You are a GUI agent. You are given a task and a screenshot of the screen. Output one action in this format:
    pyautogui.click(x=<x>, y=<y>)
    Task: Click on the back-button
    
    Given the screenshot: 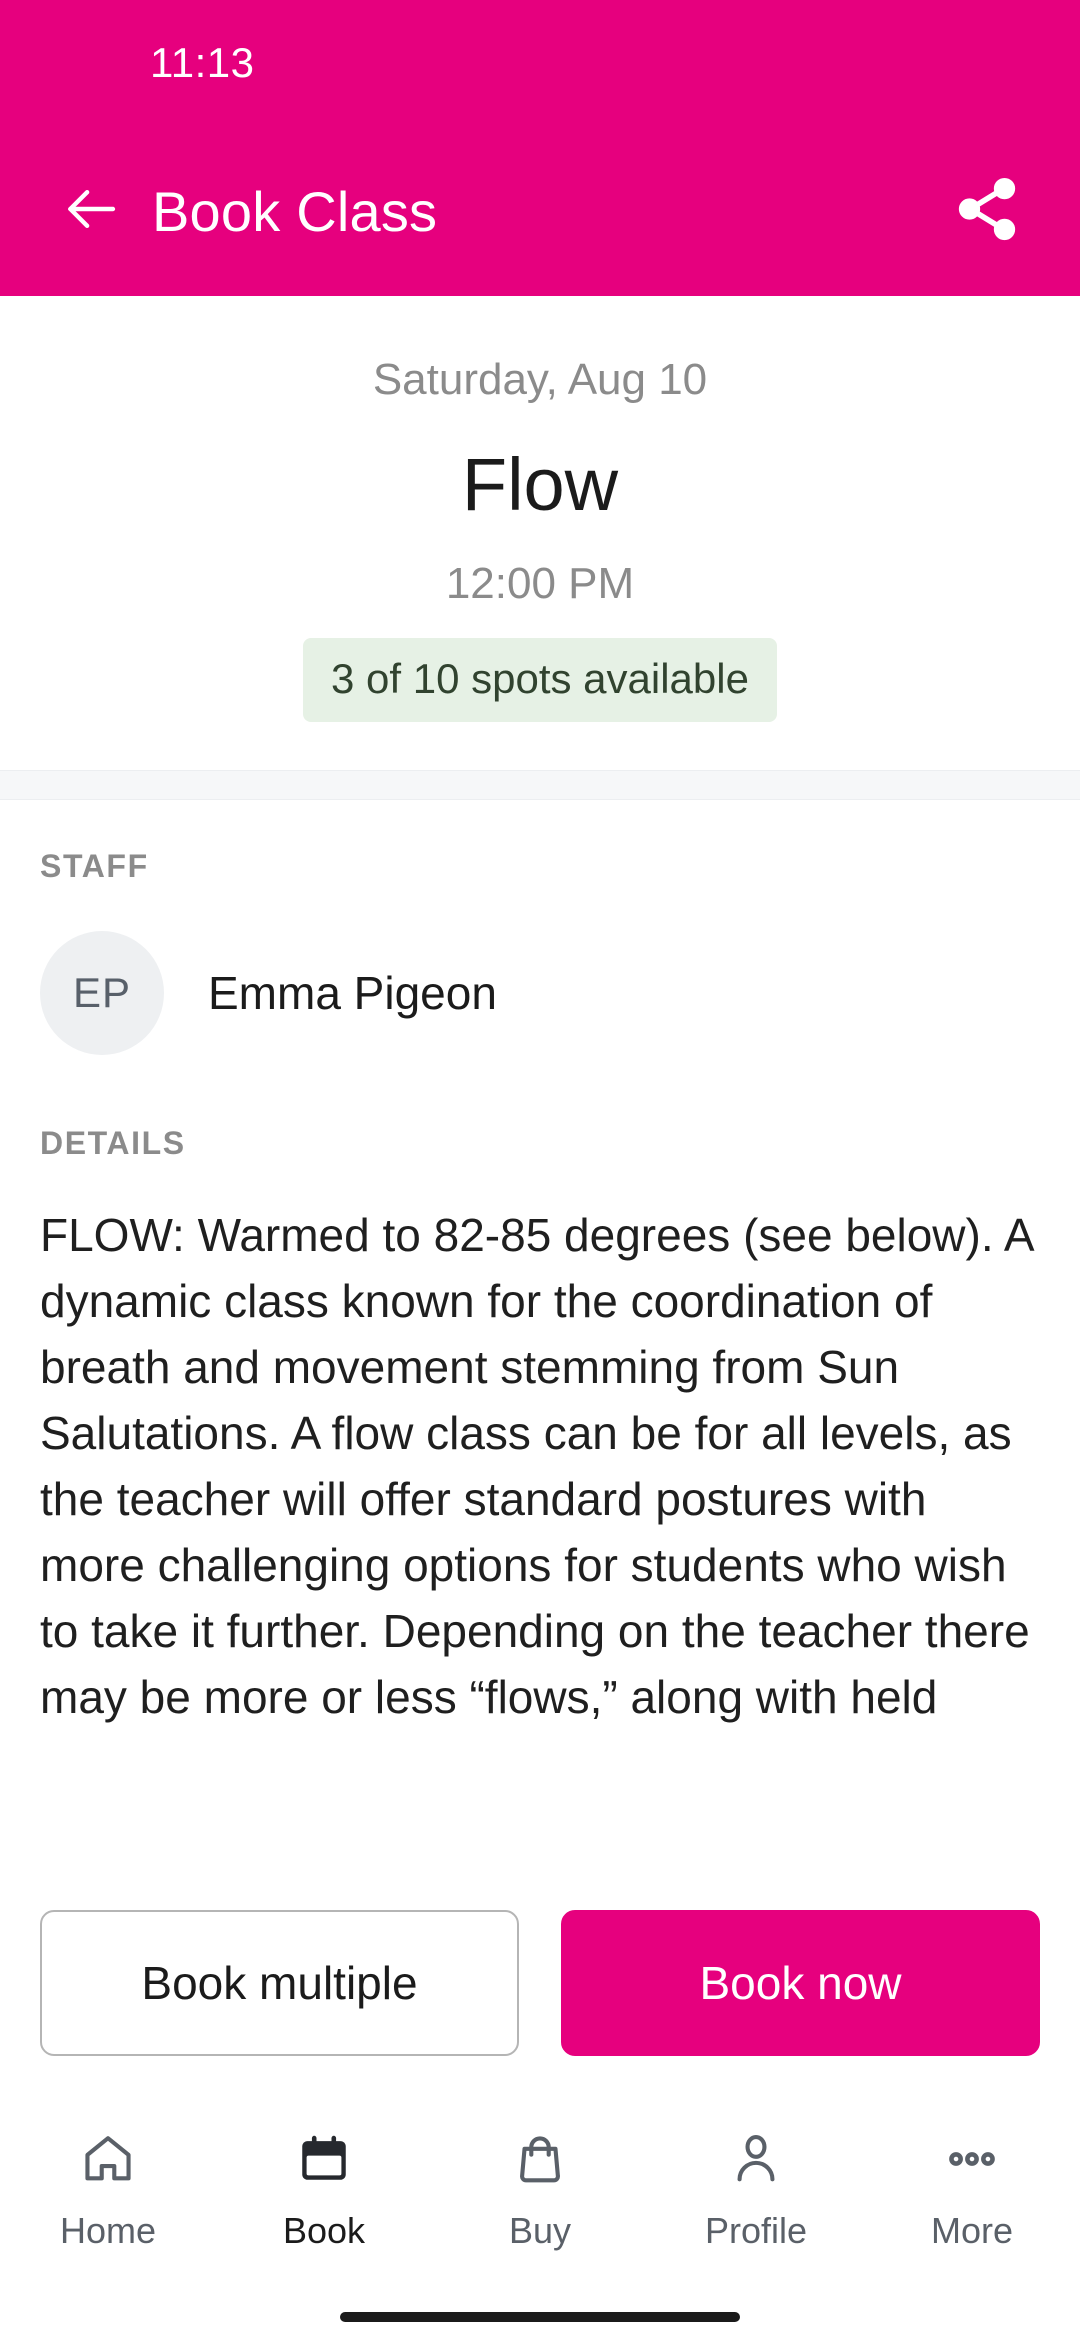 What is the action you would take?
    pyautogui.click(x=91, y=211)
    